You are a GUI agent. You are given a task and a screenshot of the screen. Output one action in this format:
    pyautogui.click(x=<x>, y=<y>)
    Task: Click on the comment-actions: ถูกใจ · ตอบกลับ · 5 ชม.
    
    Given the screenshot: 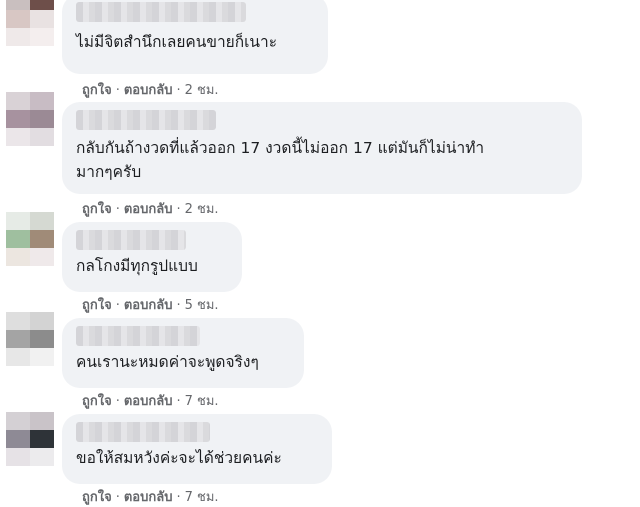 What is the action you would take?
    pyautogui.click(x=150, y=304)
    